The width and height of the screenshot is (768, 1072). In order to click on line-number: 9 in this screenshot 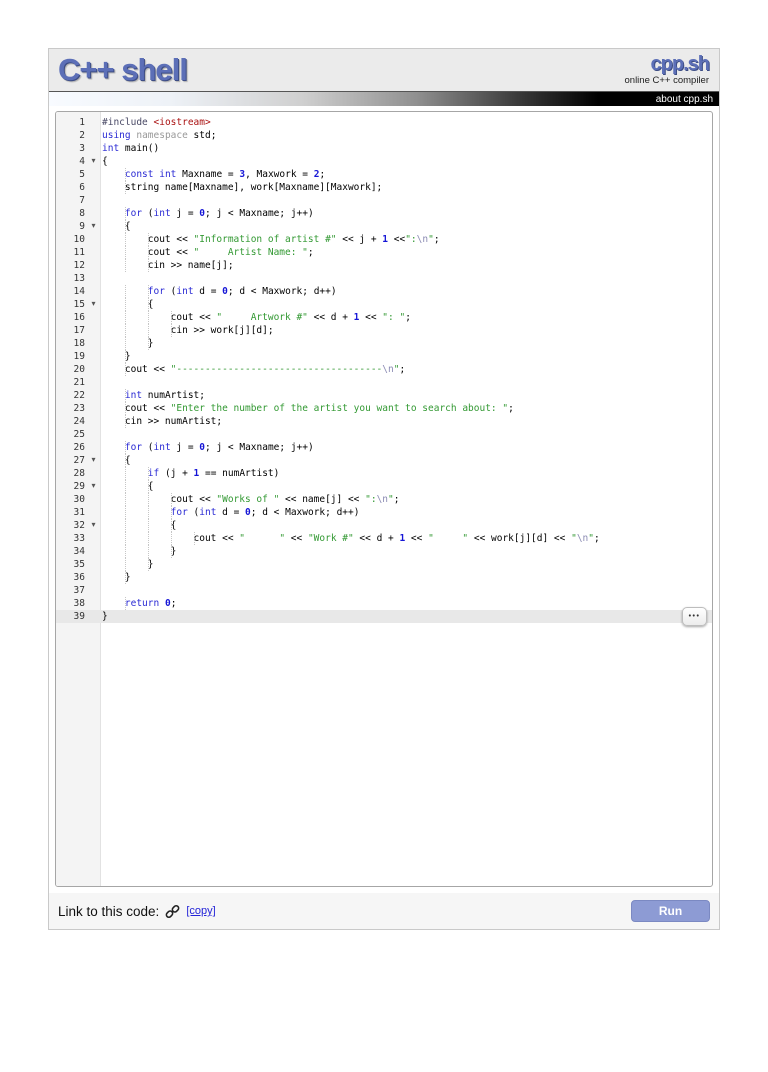, I will do `click(82, 226)`.